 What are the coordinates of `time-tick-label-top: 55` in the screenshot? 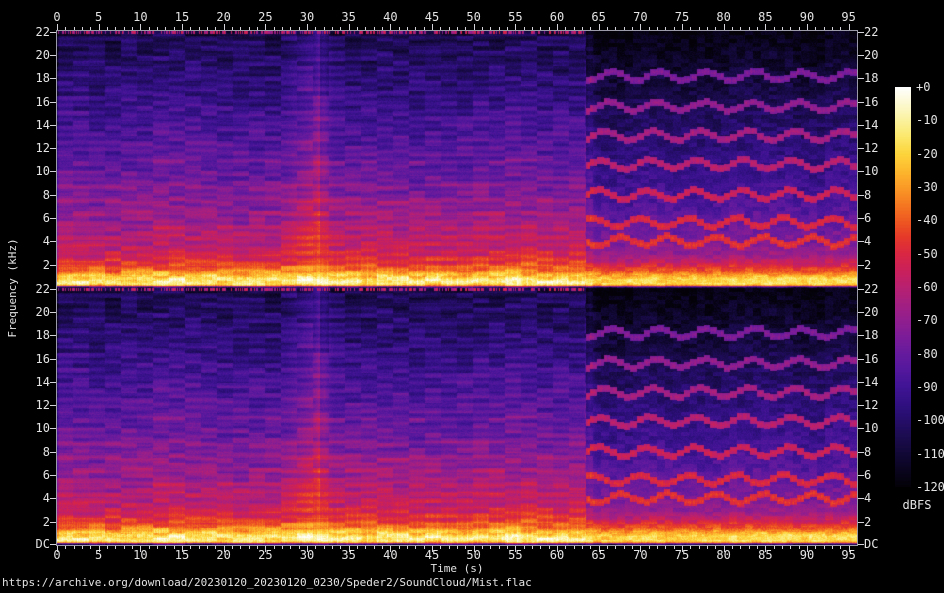 It's located at (515, 17).